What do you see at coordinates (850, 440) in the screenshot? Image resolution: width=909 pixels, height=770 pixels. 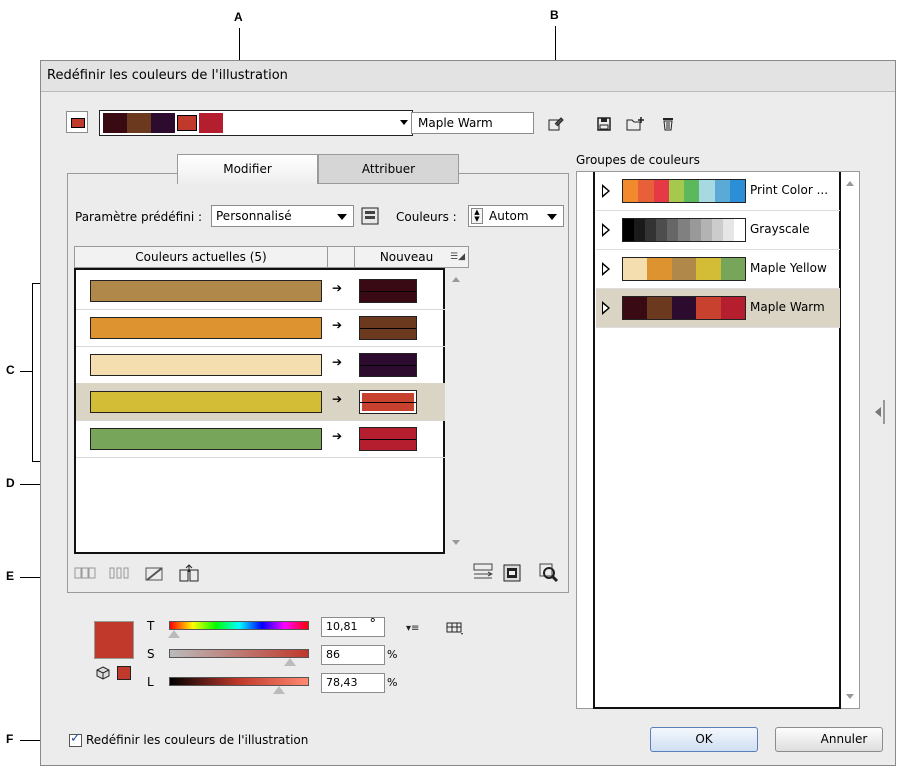 I see `groups-scrollbar` at bounding box center [850, 440].